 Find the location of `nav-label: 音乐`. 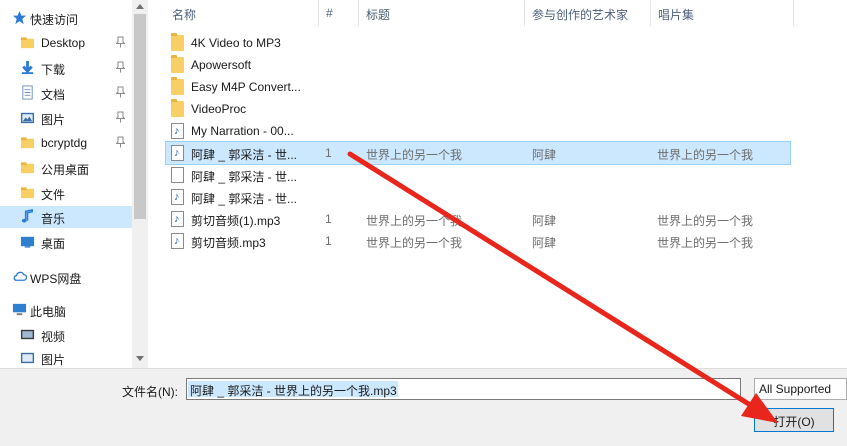

nav-label: 音乐 is located at coordinates (53, 219).